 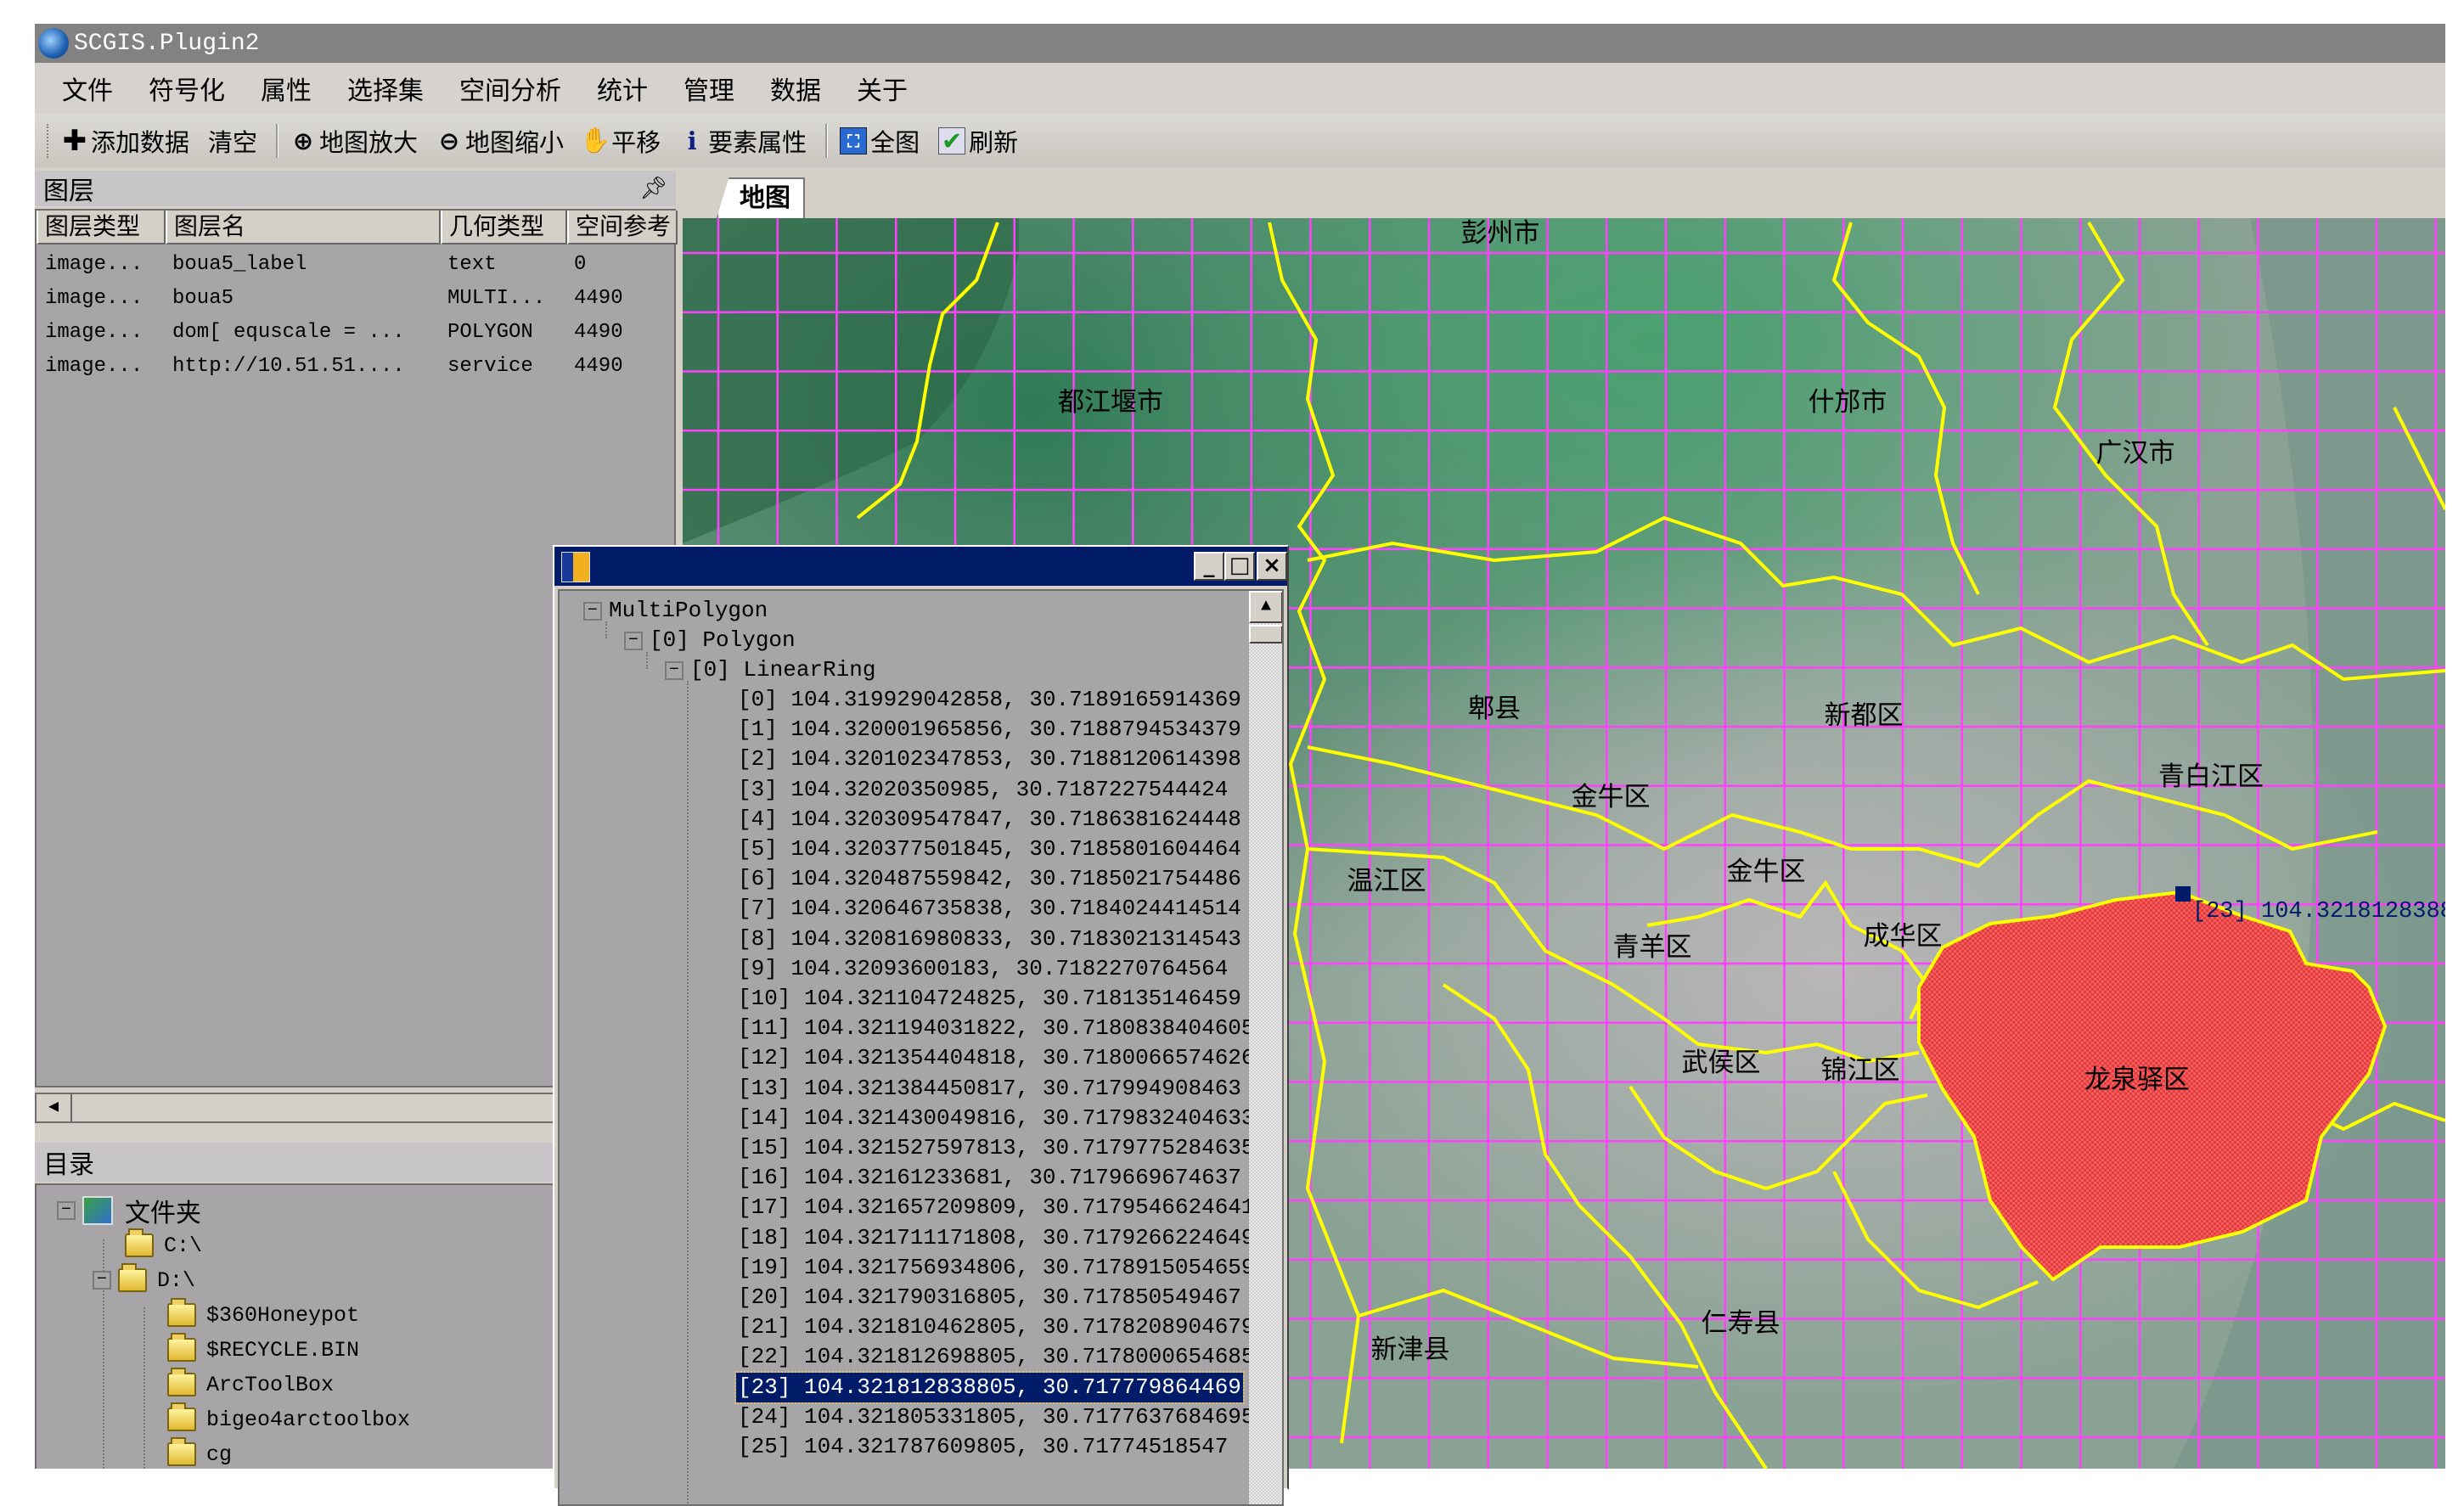 I want to click on vertical-scrollbar: ▲, so click(x=1265, y=1047).